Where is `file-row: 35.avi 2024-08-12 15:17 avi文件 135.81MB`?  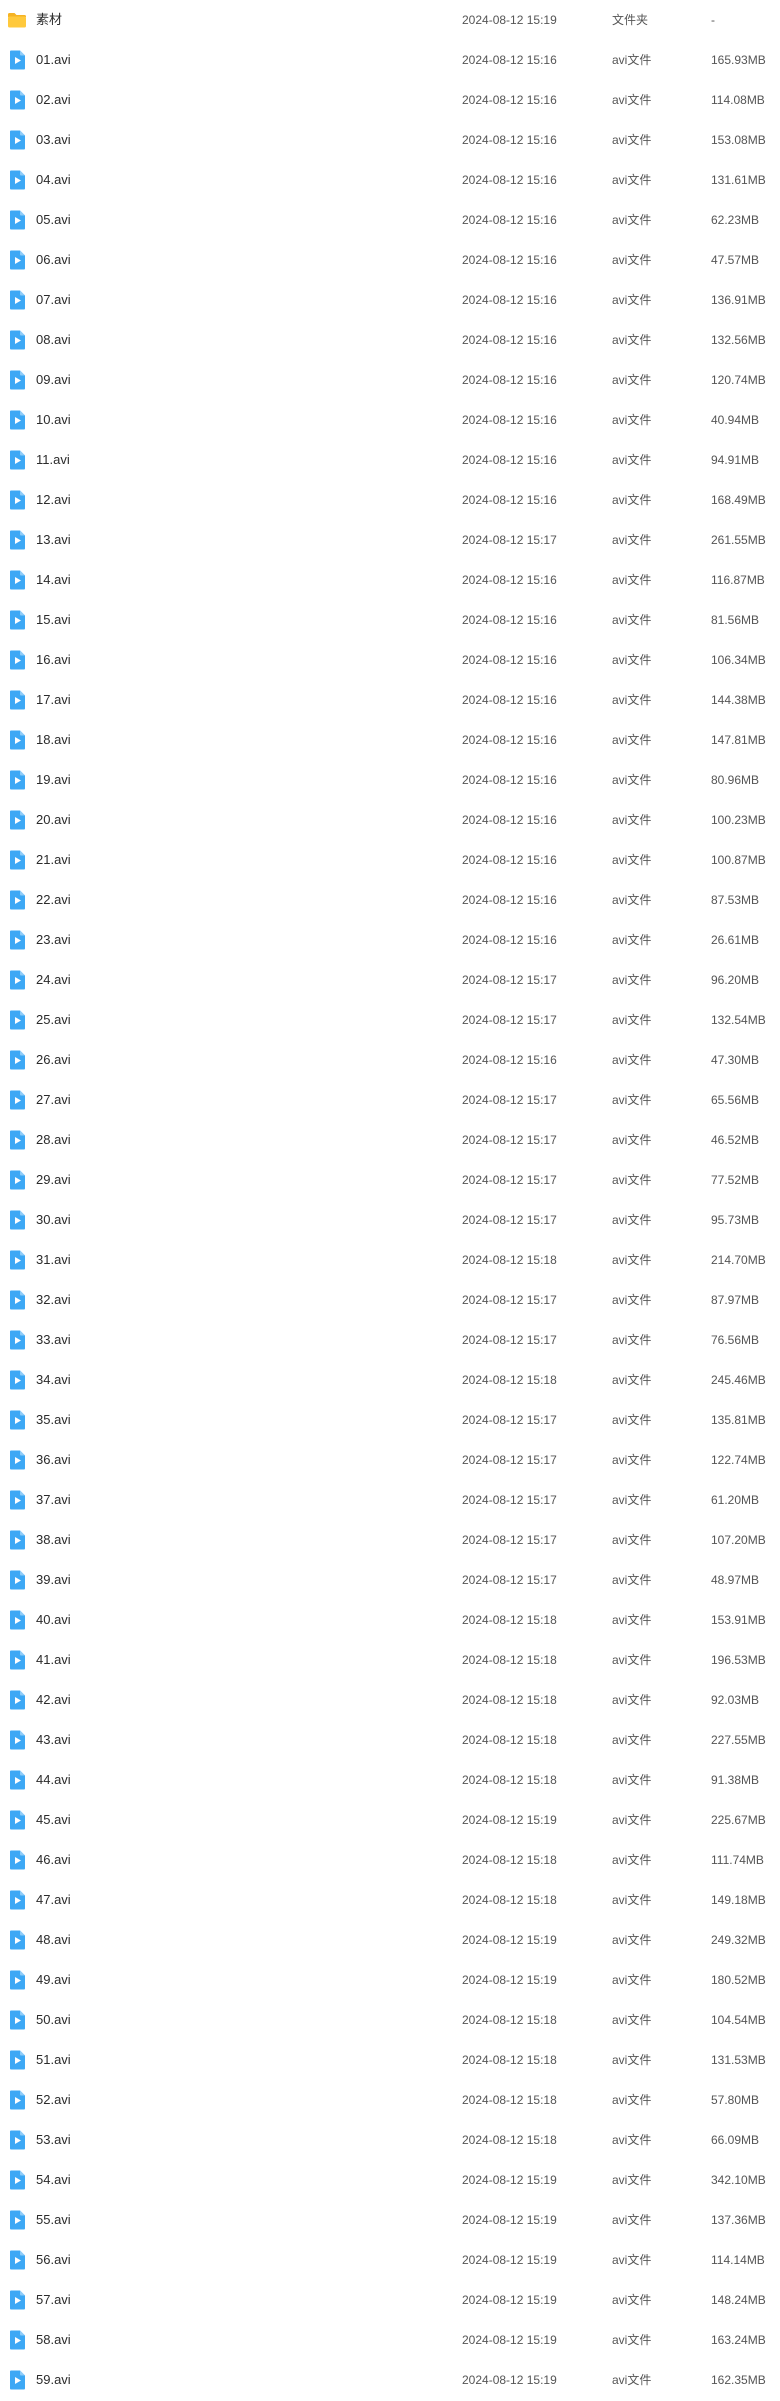 file-row: 35.avi 2024-08-12 15:17 avi文件 135.81MB is located at coordinates (390, 1420).